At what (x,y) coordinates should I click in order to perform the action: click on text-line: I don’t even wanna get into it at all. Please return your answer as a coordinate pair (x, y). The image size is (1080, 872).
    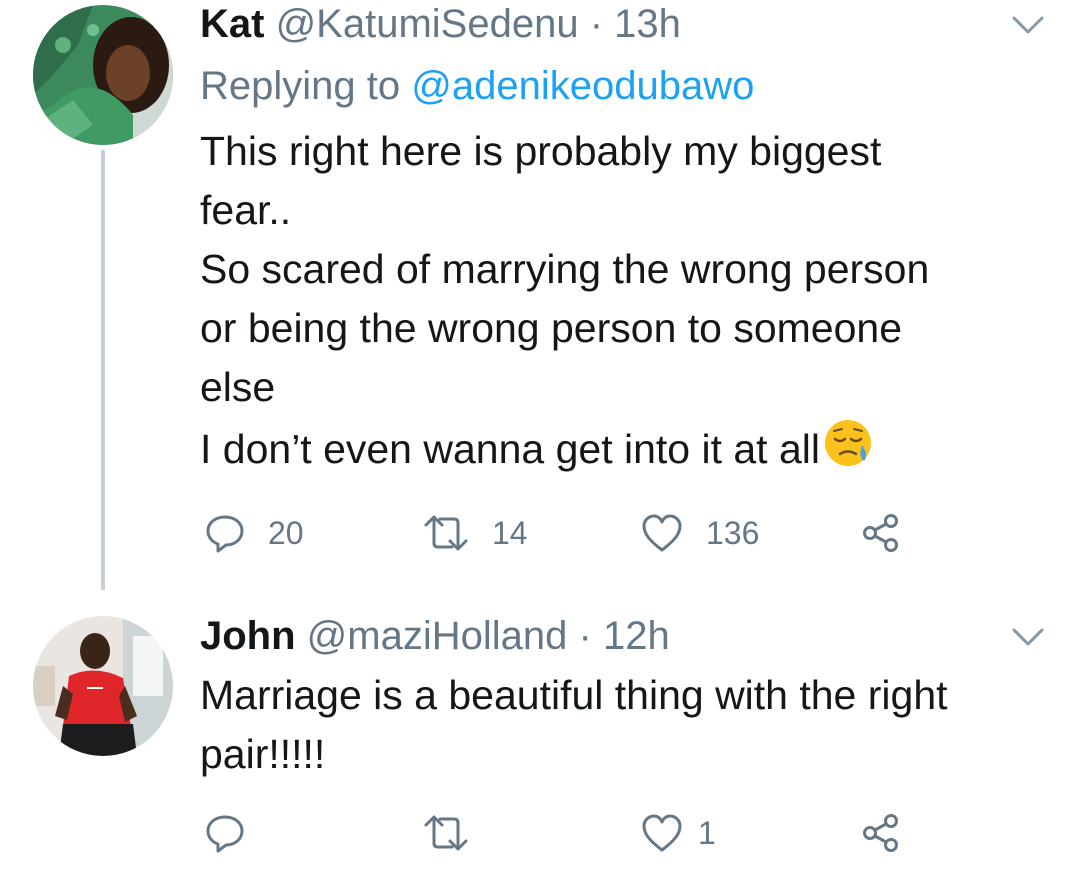
    Looking at the image, I should click on (510, 449).